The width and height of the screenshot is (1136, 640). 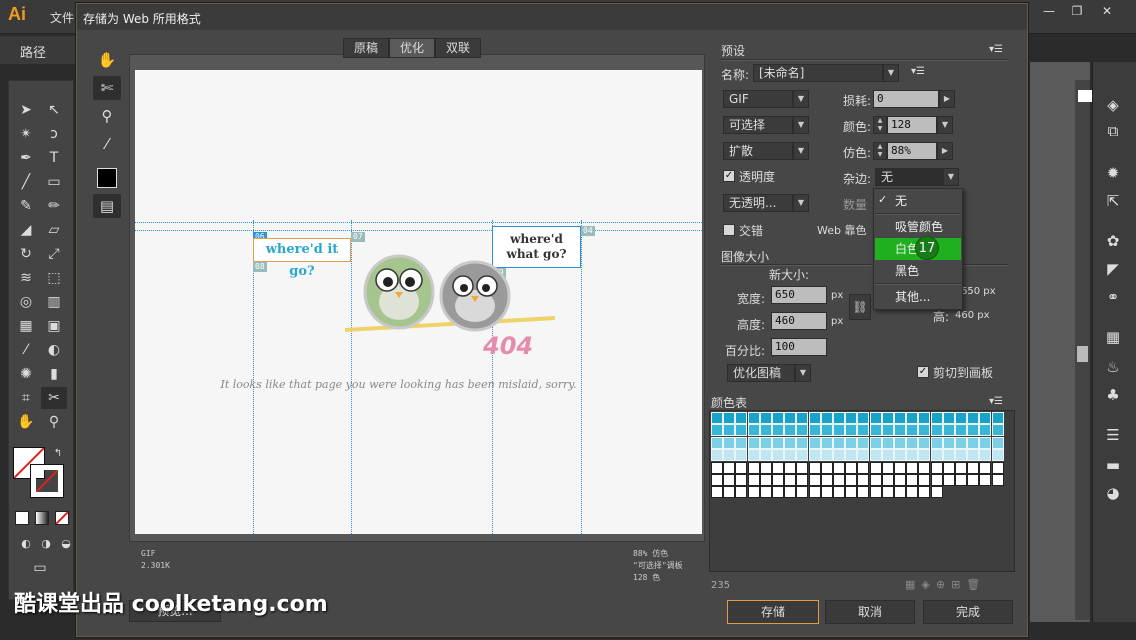 What do you see at coordinates (1077, 11) in the screenshot?
I see `maximize-button: ❐` at bounding box center [1077, 11].